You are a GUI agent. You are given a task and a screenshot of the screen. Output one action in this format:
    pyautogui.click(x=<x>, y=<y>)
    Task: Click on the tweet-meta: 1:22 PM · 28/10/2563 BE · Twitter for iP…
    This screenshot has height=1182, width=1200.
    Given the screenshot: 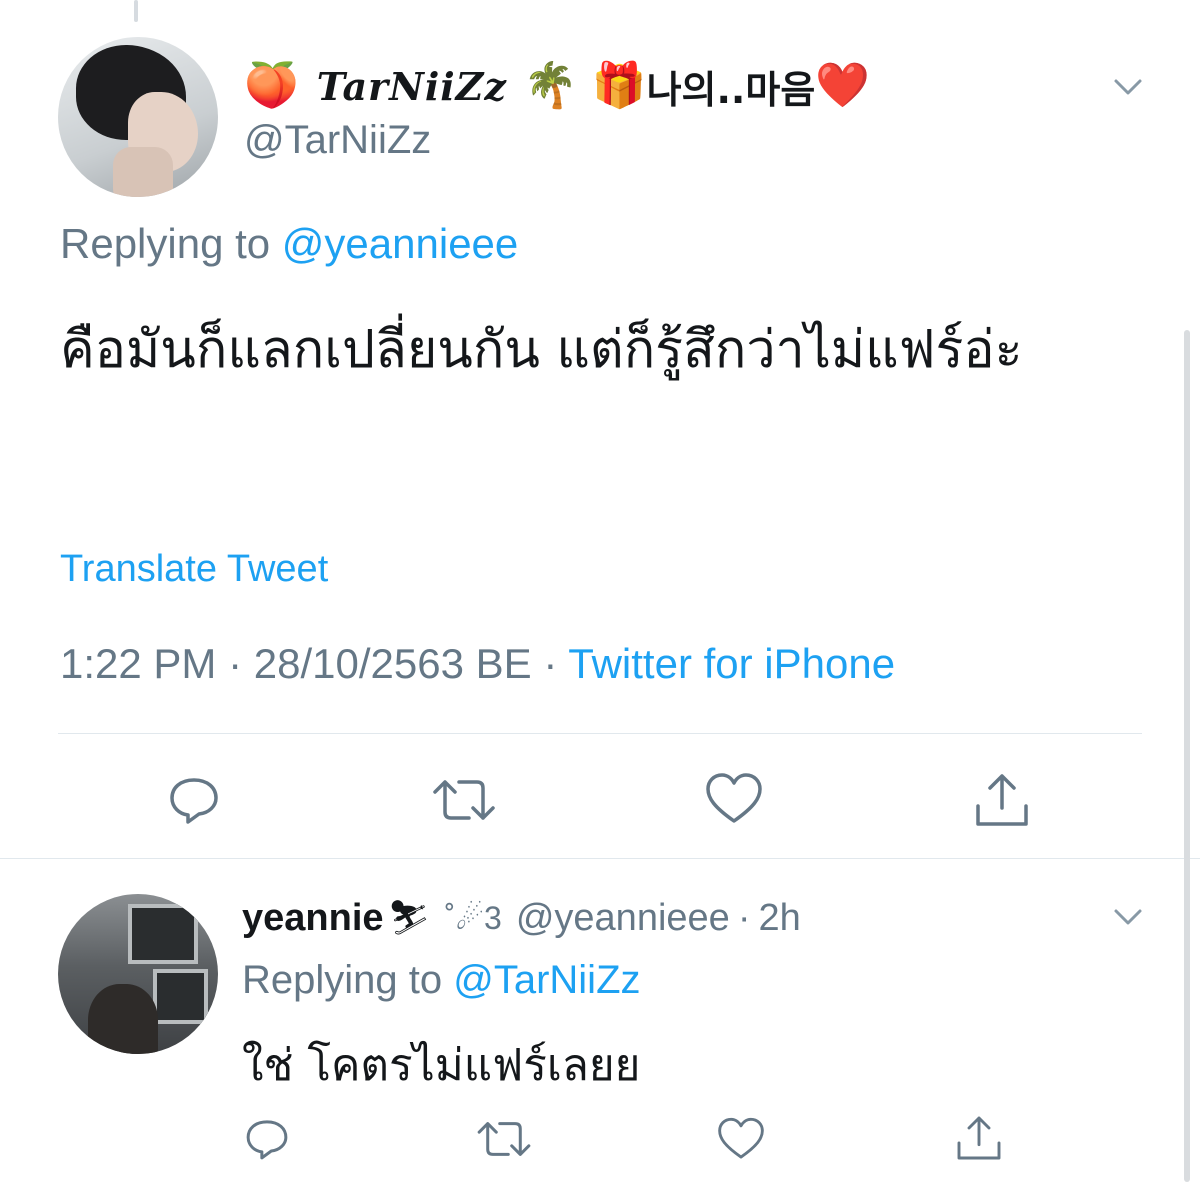 What is the action you would take?
    pyautogui.click(x=477, y=664)
    